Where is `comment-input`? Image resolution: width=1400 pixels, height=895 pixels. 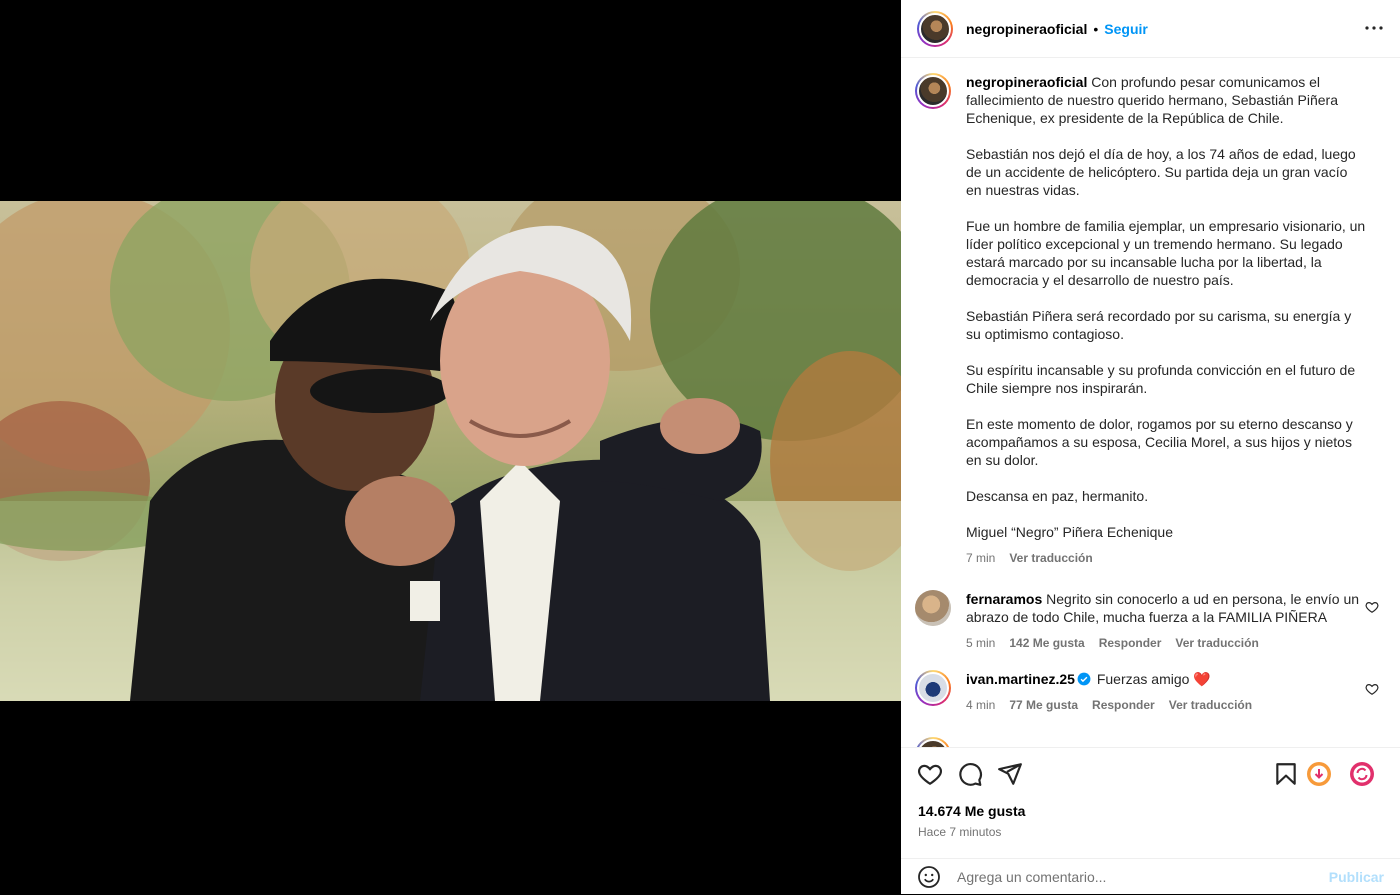 comment-input is located at coordinates (1143, 877).